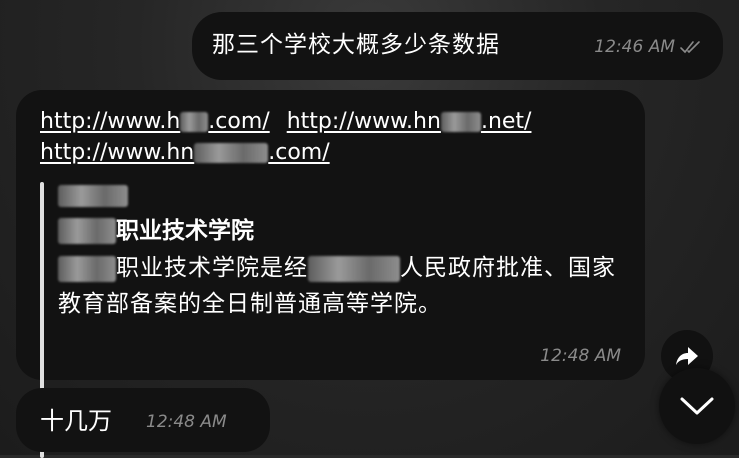  Describe the element at coordinates (76, 421) in the screenshot. I see `message-text: 十几万` at that location.